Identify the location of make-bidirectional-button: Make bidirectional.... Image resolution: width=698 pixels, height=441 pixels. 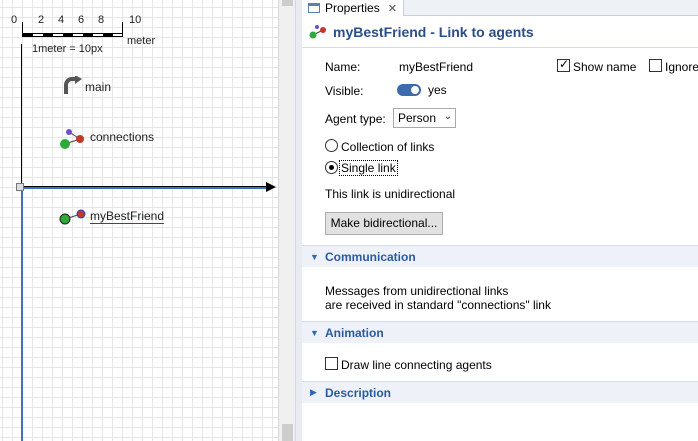
(384, 223).